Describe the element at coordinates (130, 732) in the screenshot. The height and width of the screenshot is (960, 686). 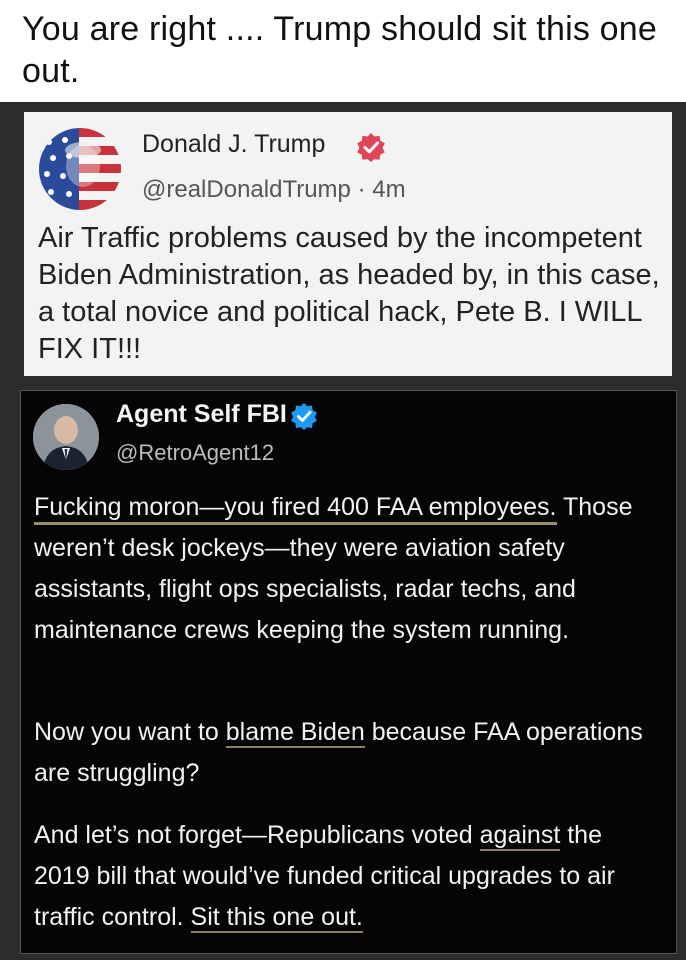
I see `paragraph-text: Now you want to` at that location.